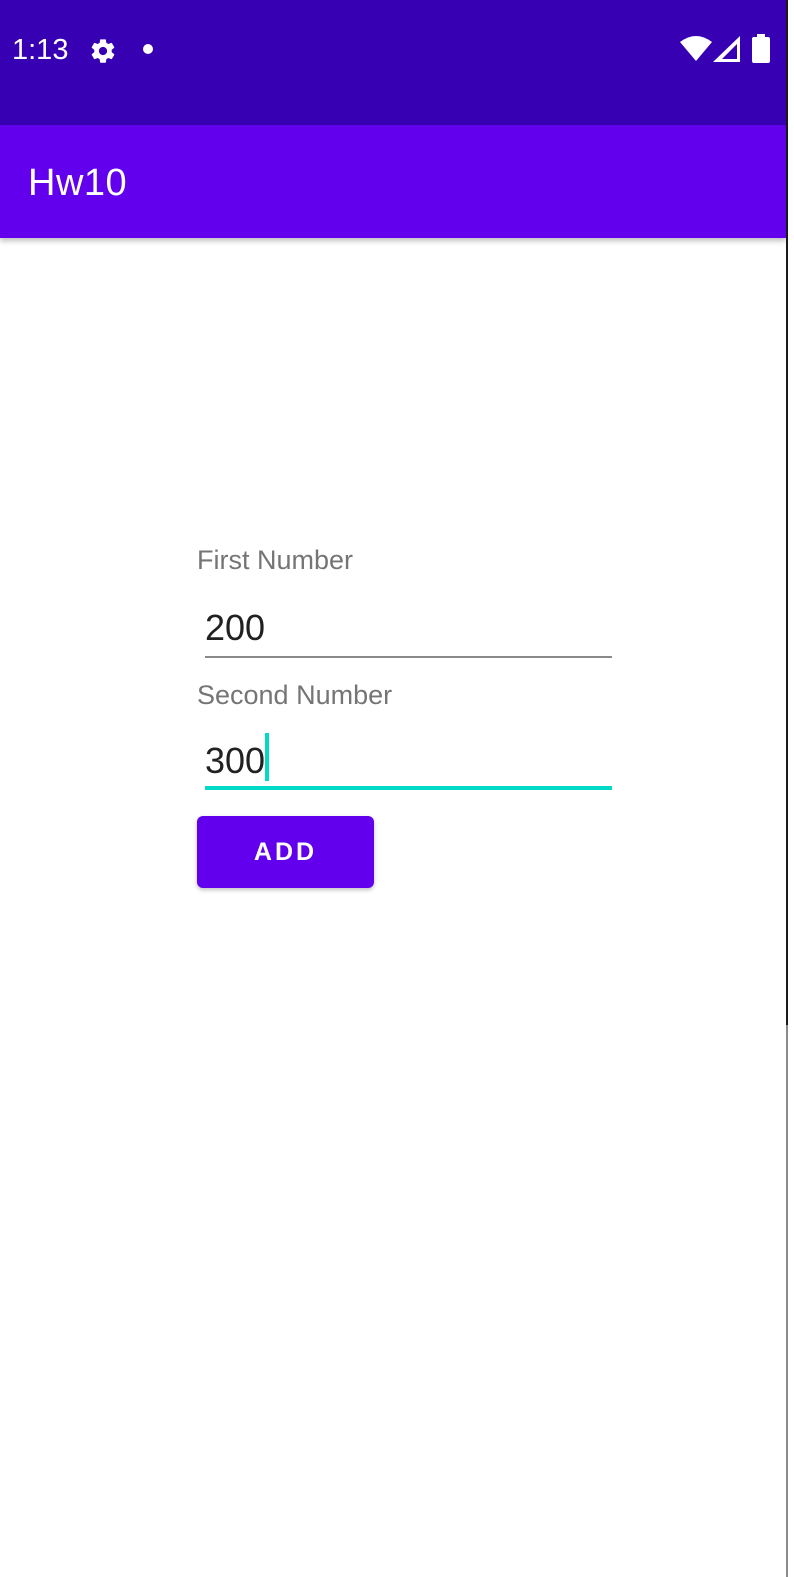 Image resolution: width=794 pixels, height=1577 pixels. What do you see at coordinates (295, 695) in the screenshot?
I see `second-number-label: Second Number` at bounding box center [295, 695].